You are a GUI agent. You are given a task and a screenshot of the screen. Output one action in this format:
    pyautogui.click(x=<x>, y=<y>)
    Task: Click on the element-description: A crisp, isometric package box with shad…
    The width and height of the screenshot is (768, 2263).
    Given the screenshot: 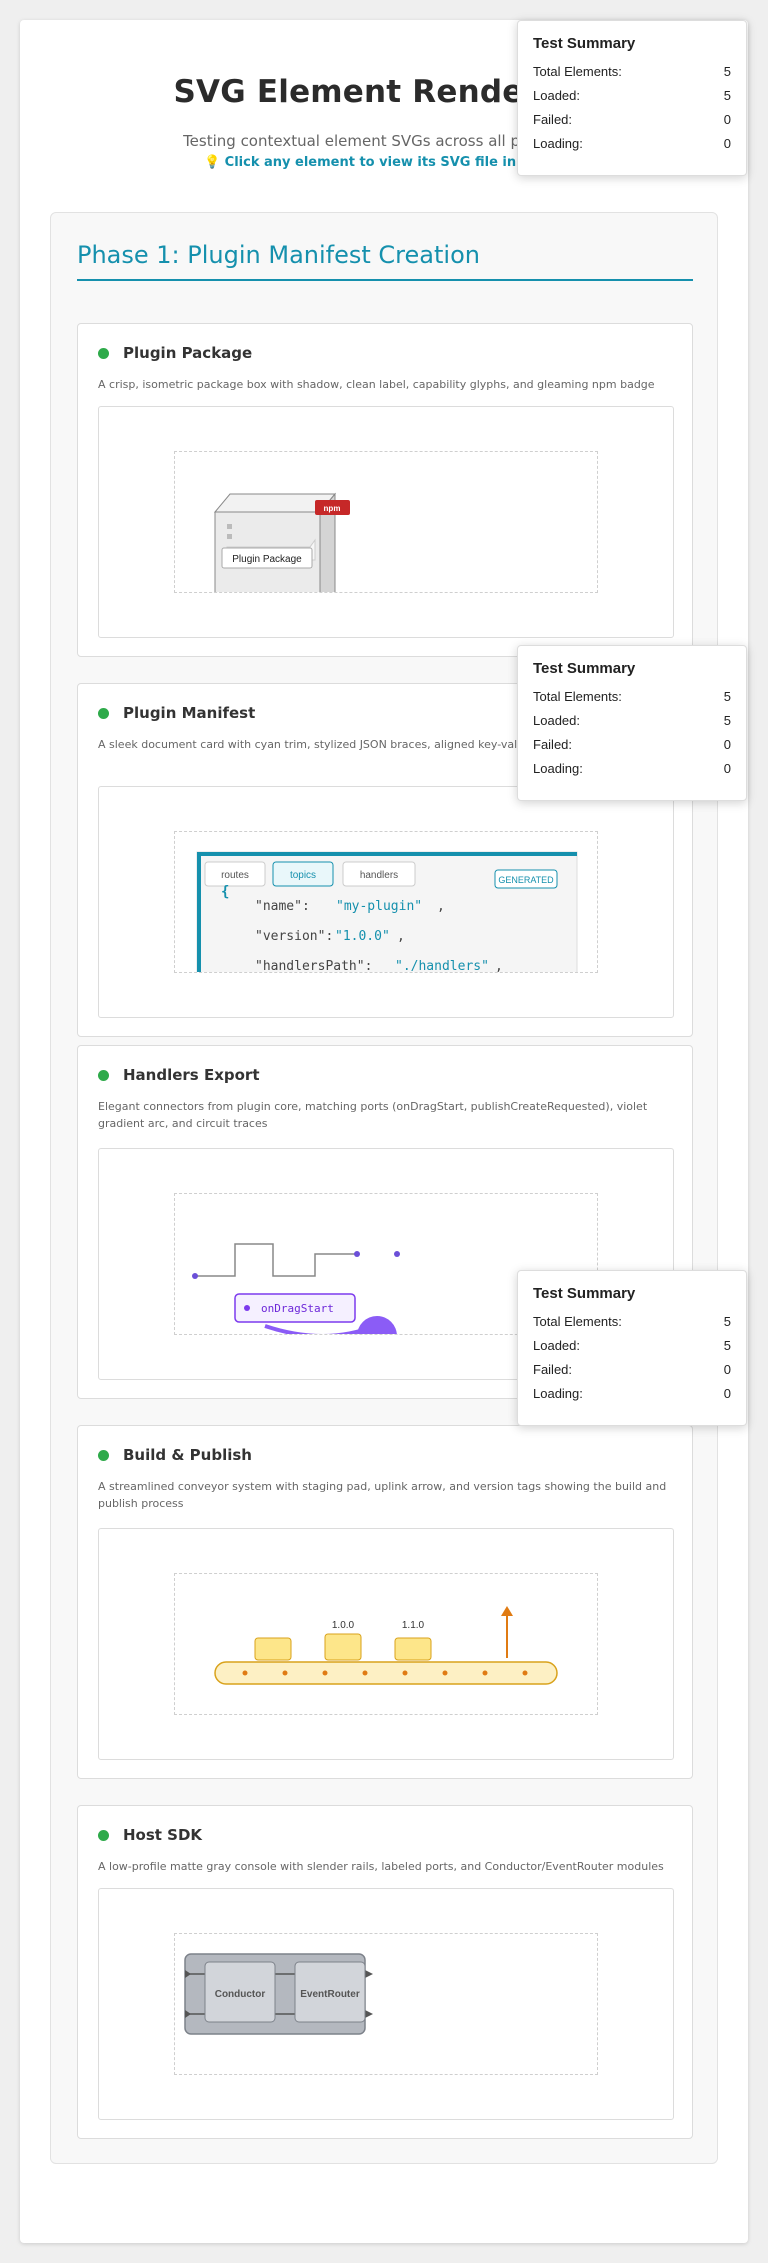 What is the action you would take?
    pyautogui.click(x=376, y=384)
    